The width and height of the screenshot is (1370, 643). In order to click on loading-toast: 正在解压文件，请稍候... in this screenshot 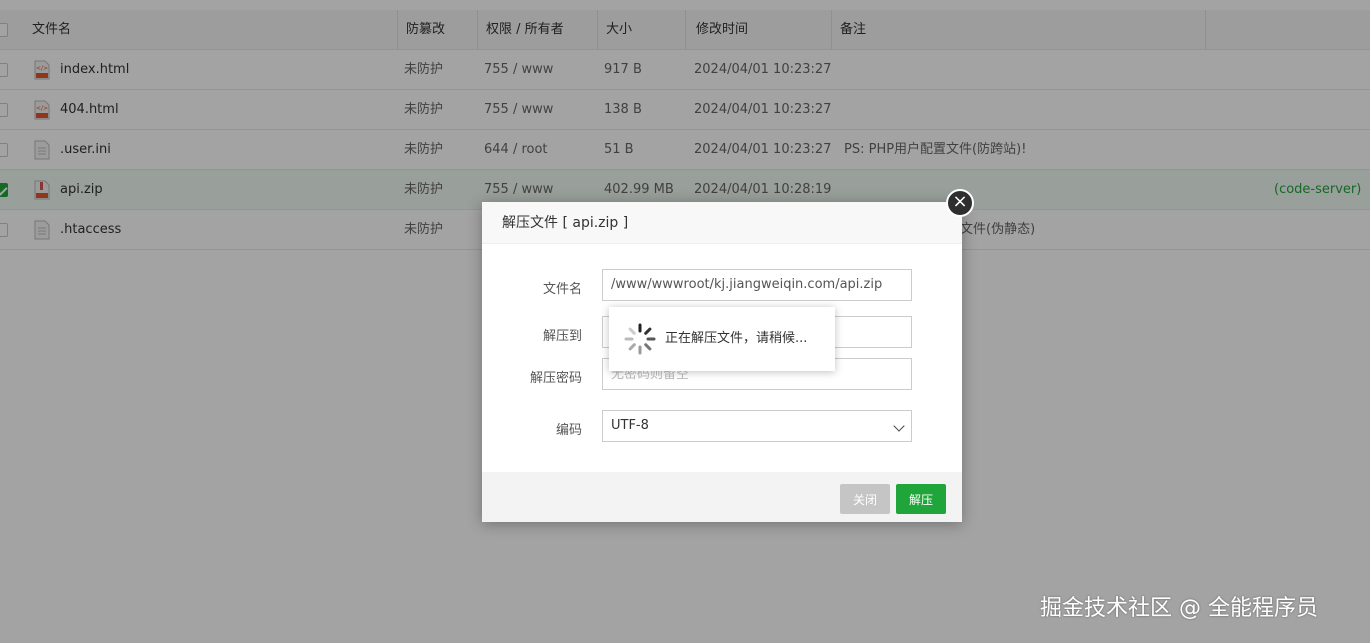, I will do `click(722, 339)`.